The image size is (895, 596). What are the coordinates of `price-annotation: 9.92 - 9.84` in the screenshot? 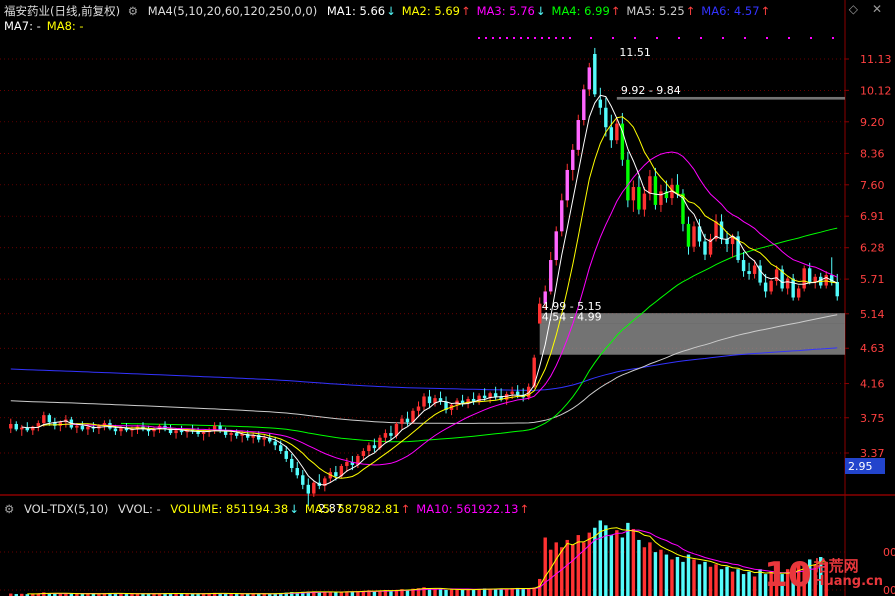 It's located at (651, 90).